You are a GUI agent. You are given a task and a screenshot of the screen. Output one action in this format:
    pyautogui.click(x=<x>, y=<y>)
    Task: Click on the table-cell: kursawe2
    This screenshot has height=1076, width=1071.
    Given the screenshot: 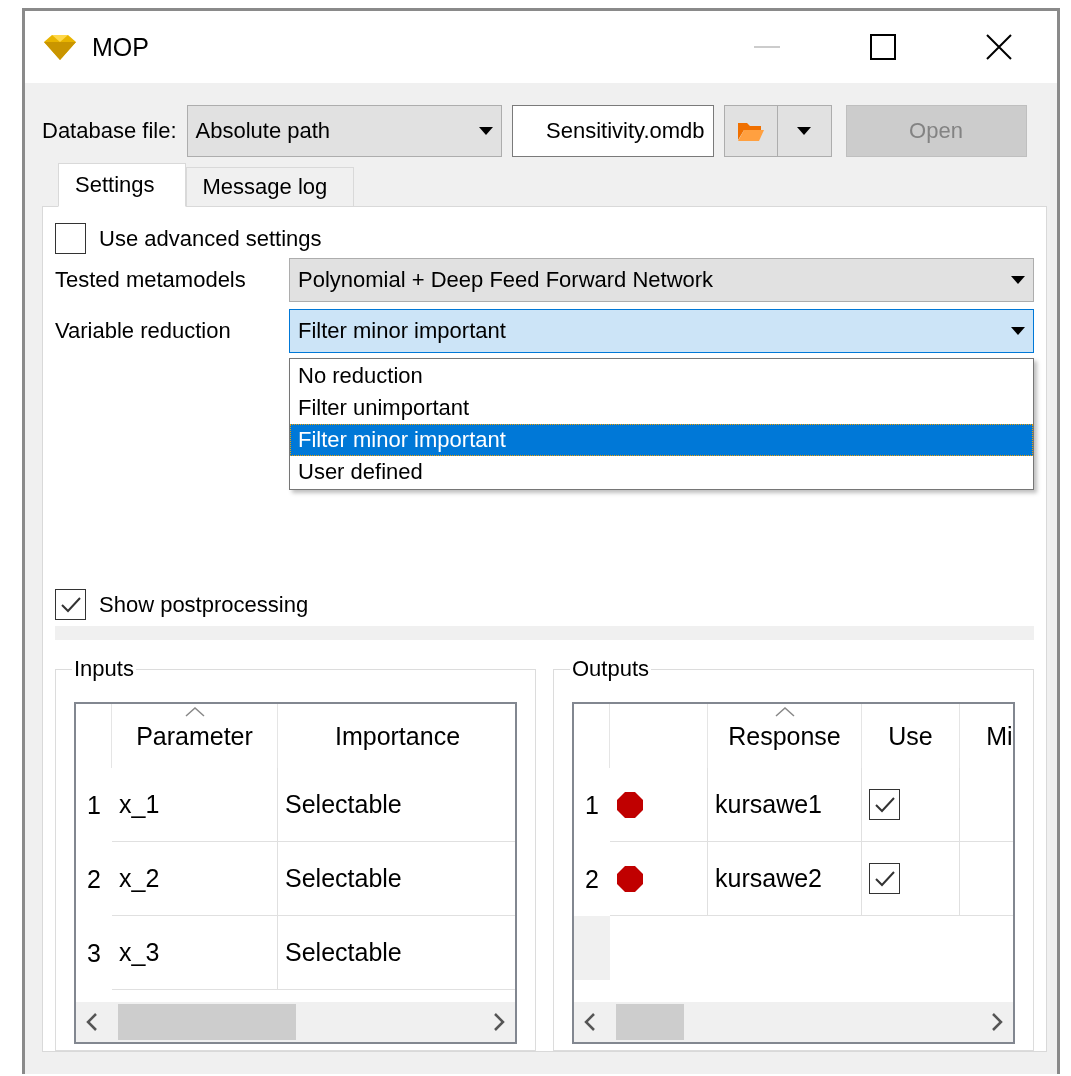 What is the action you would take?
    pyautogui.click(x=785, y=879)
    